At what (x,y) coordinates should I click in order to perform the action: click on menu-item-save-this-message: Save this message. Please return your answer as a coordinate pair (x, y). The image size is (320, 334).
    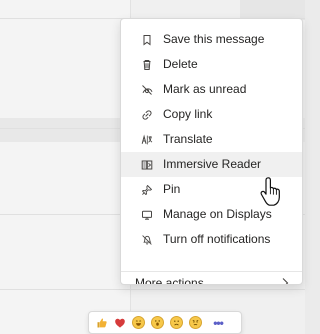
    Looking at the image, I should click on (211, 39).